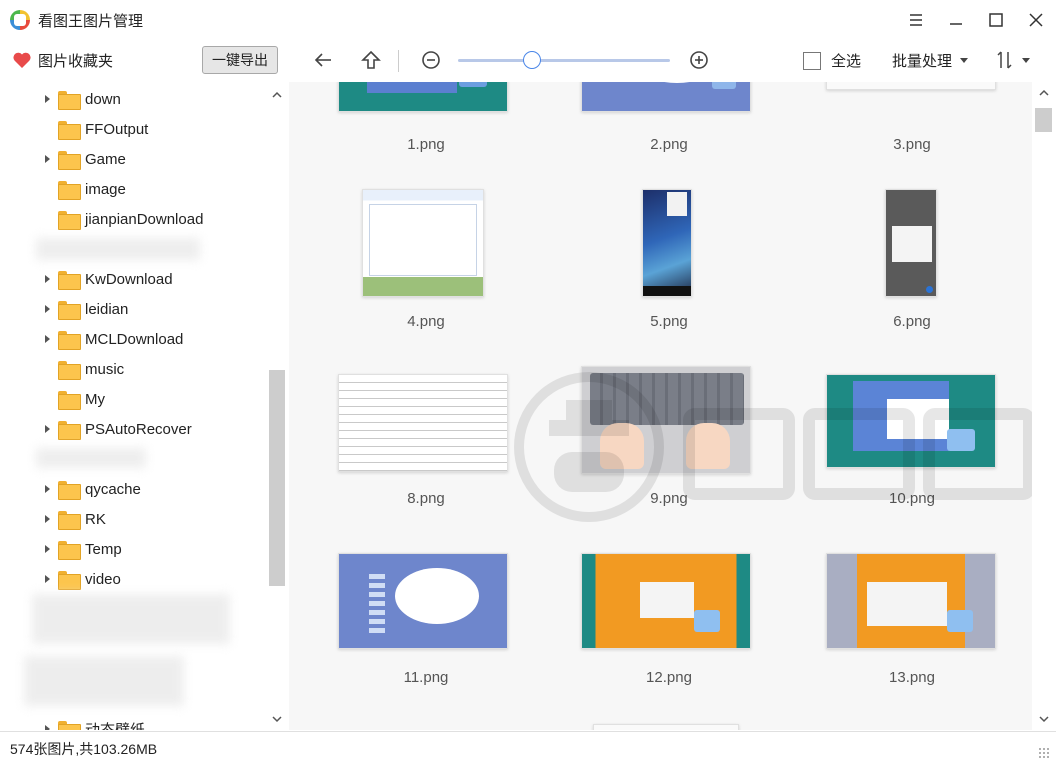 This screenshot has height=765, width=1056. What do you see at coordinates (1043, 120) in the screenshot?
I see `image-grid-scroll-thumb` at bounding box center [1043, 120].